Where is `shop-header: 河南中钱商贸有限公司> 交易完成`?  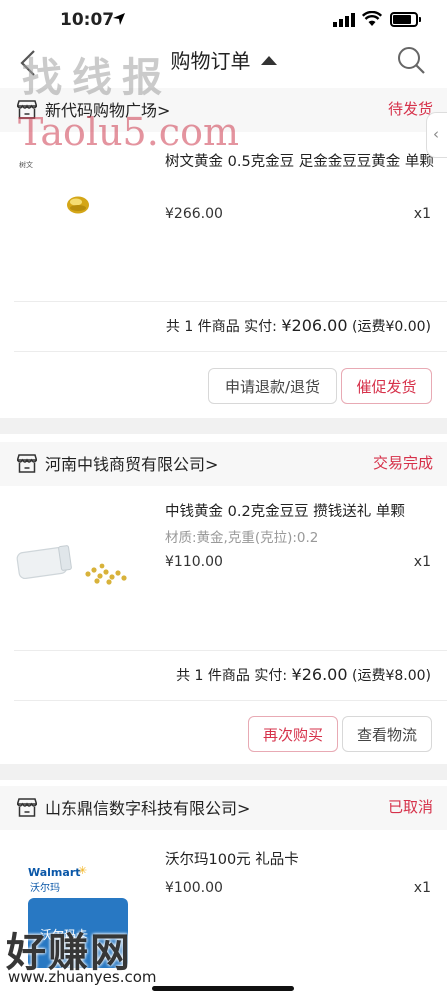
shop-header: 河南中钱商贸有限公司> 交易完成 is located at coordinates (223, 464).